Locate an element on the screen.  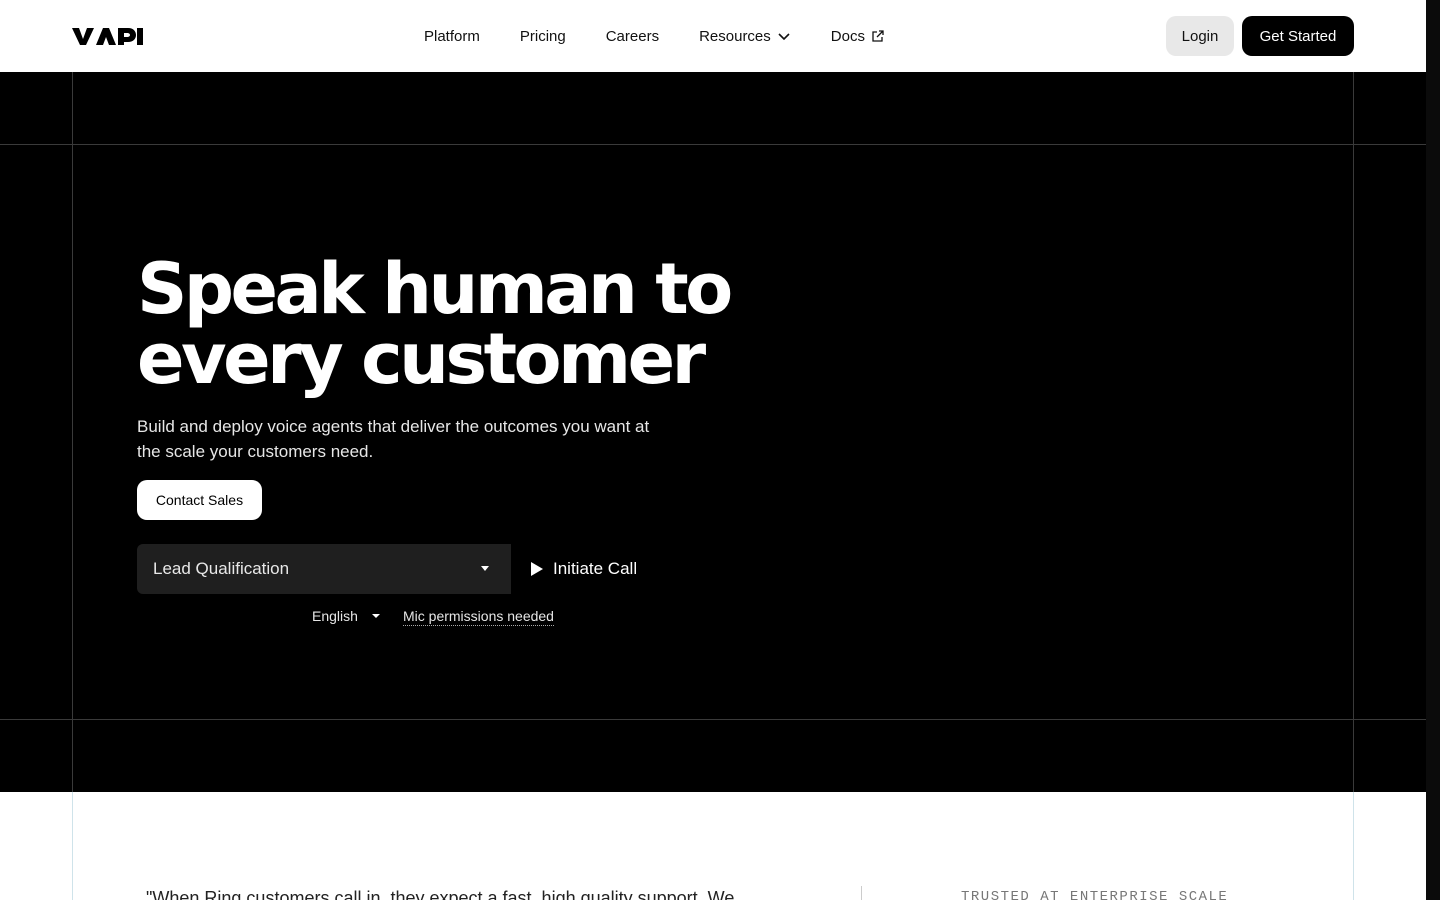
vapi-logo is located at coordinates (108, 36).